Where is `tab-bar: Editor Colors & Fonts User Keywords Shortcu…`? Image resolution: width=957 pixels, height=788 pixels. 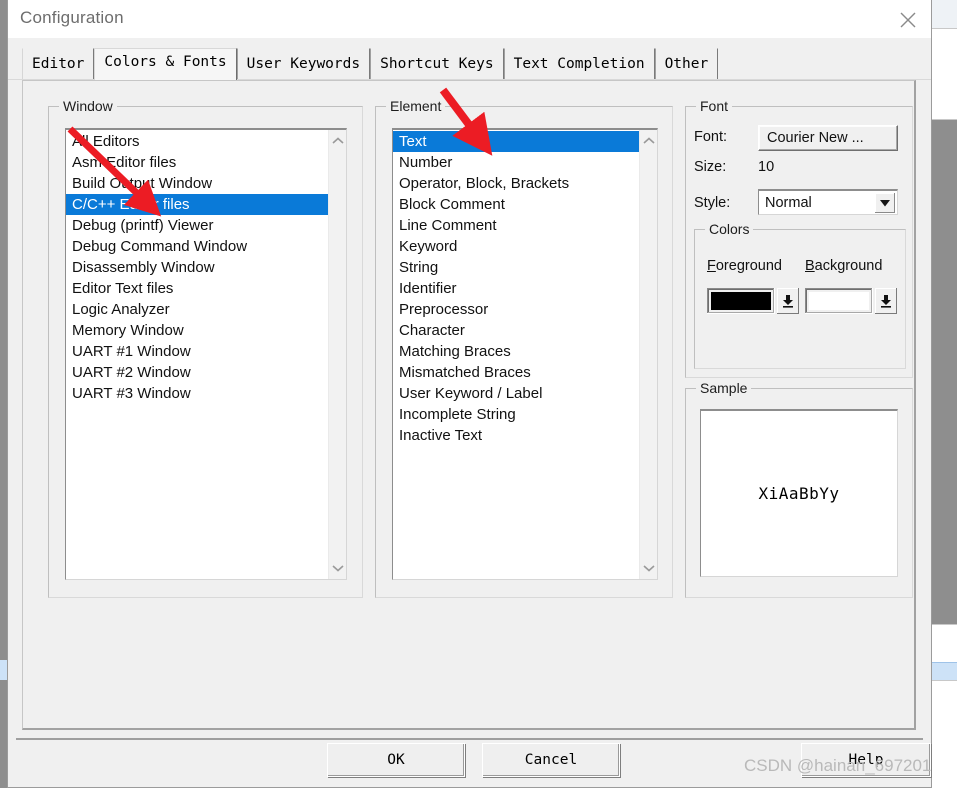 tab-bar: Editor Colors & Fonts User Keywords Shortcu… is located at coordinates (469, 59).